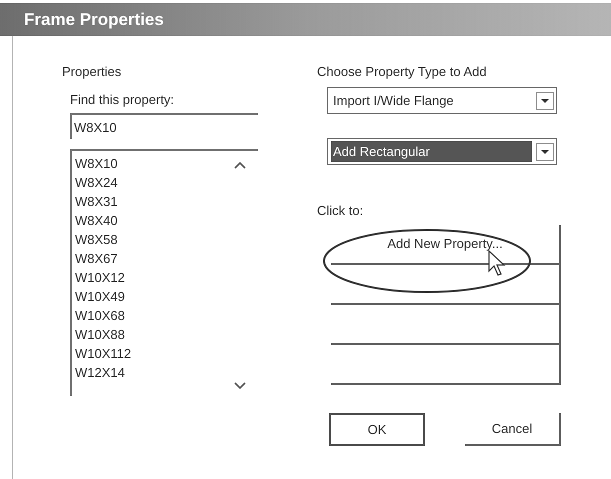 Image resolution: width=611 pixels, height=479 pixels. I want to click on click-label: Click to:, so click(340, 211).